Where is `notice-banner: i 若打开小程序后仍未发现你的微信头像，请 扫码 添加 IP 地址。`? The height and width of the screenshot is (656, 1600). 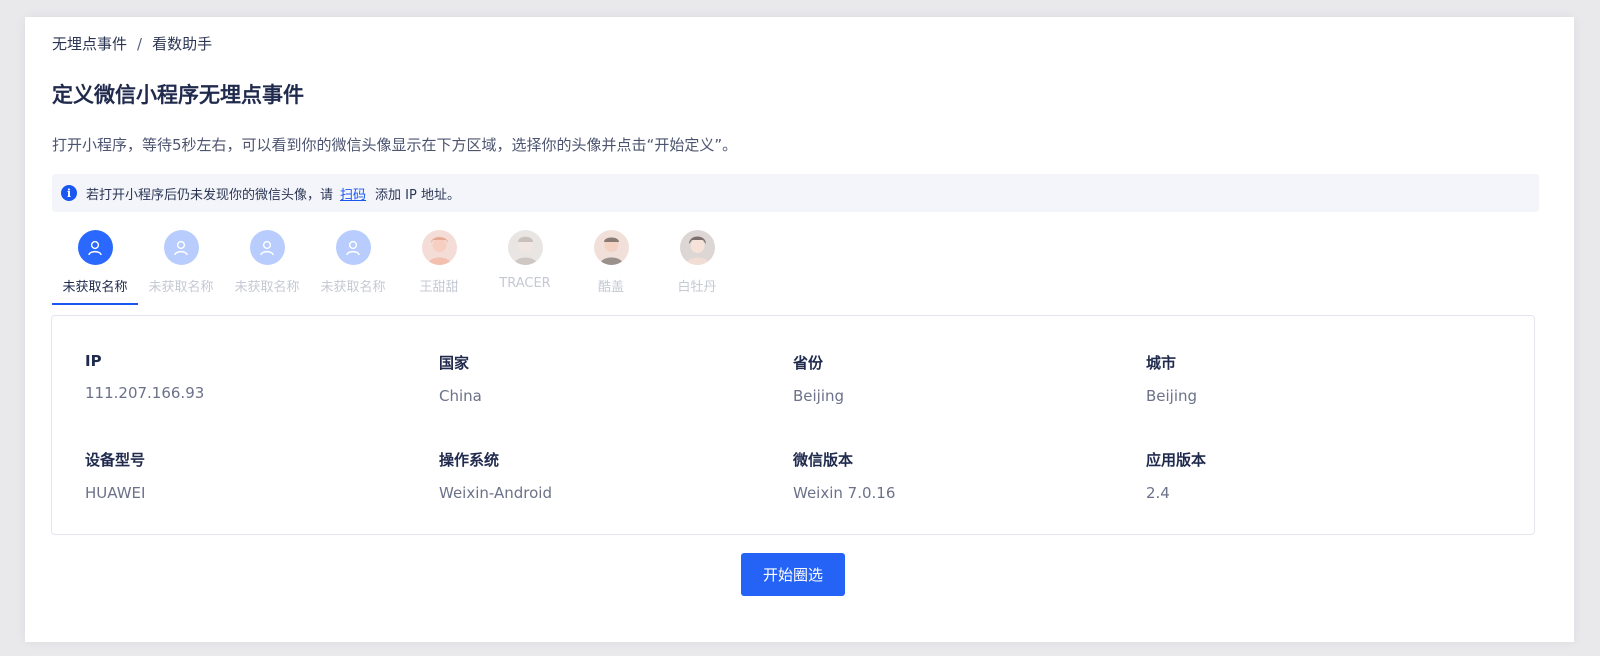 notice-banner: i 若打开小程序后仍未发现你的微信头像，请 扫码 添加 IP 地址。 is located at coordinates (795, 193).